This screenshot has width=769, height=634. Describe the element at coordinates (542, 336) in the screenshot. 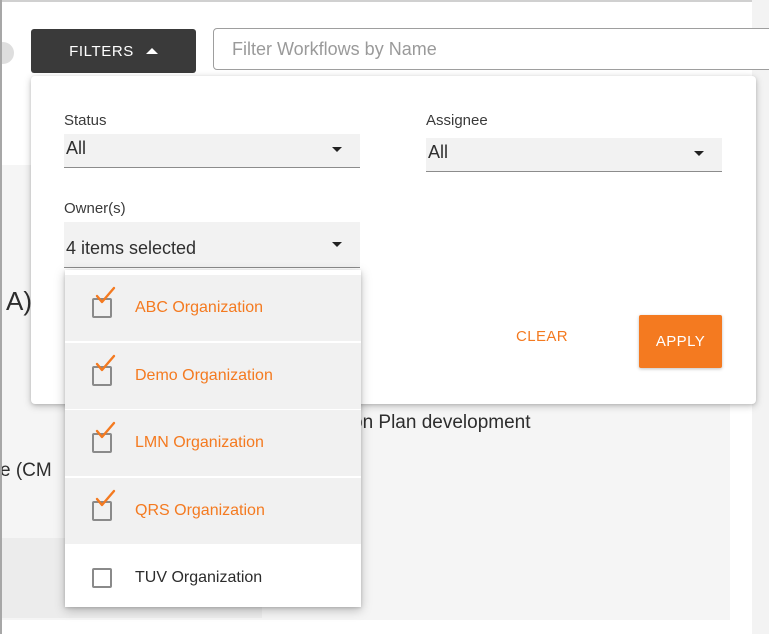

I see `clear-button: CLEAR` at that location.